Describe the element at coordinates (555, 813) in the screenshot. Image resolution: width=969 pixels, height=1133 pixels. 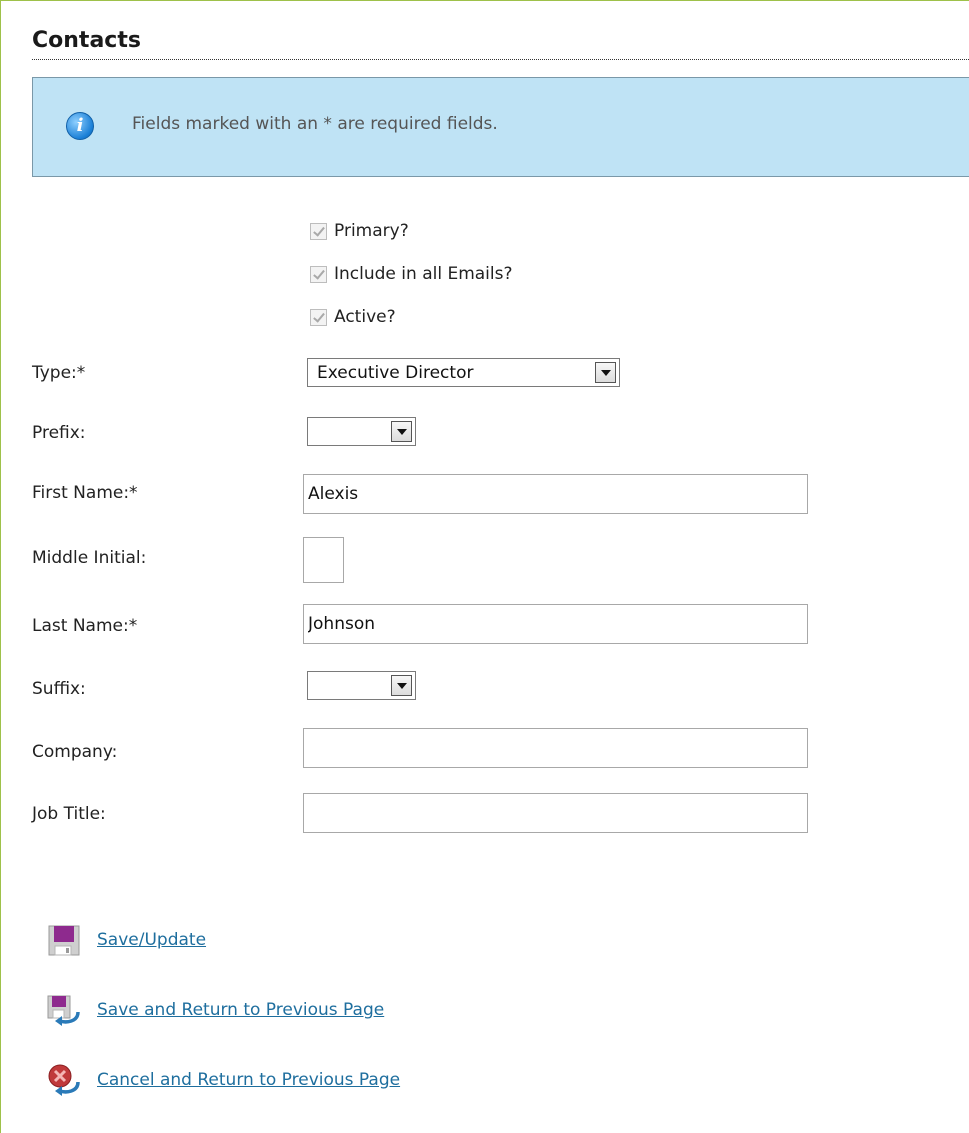
I see `job-title-input` at that location.